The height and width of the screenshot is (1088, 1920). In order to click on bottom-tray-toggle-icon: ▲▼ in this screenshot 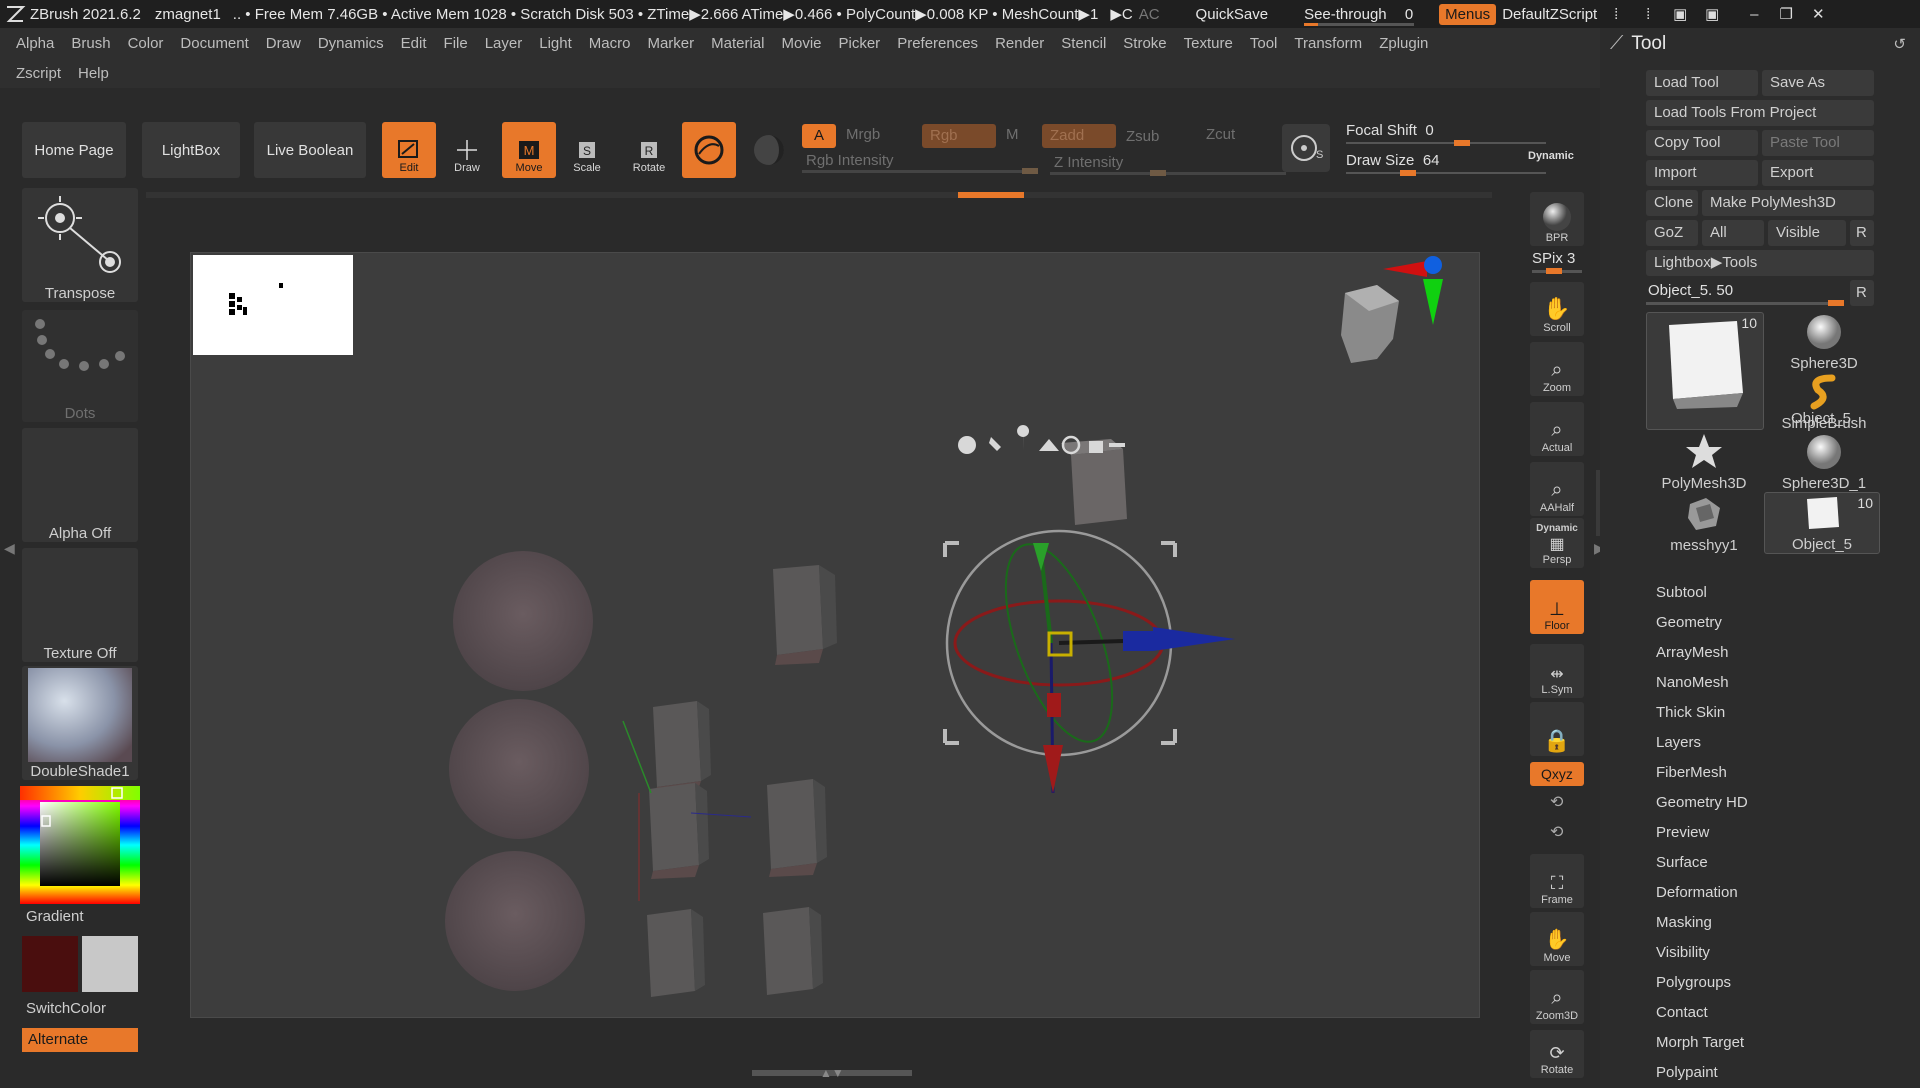, I will do `click(832, 1073)`.